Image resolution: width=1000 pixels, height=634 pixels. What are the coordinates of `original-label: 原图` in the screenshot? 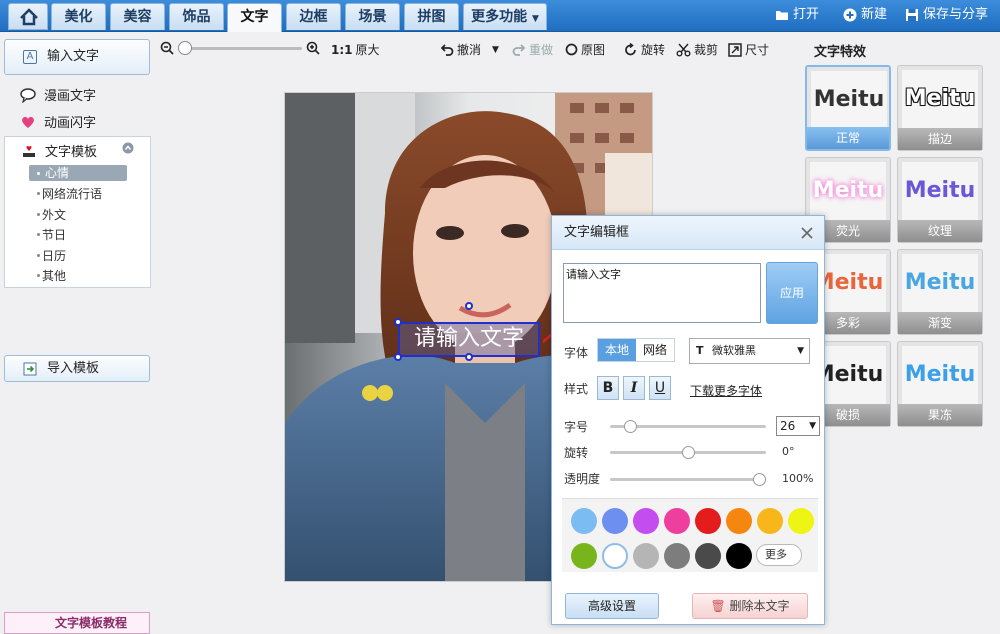 It's located at (593, 50).